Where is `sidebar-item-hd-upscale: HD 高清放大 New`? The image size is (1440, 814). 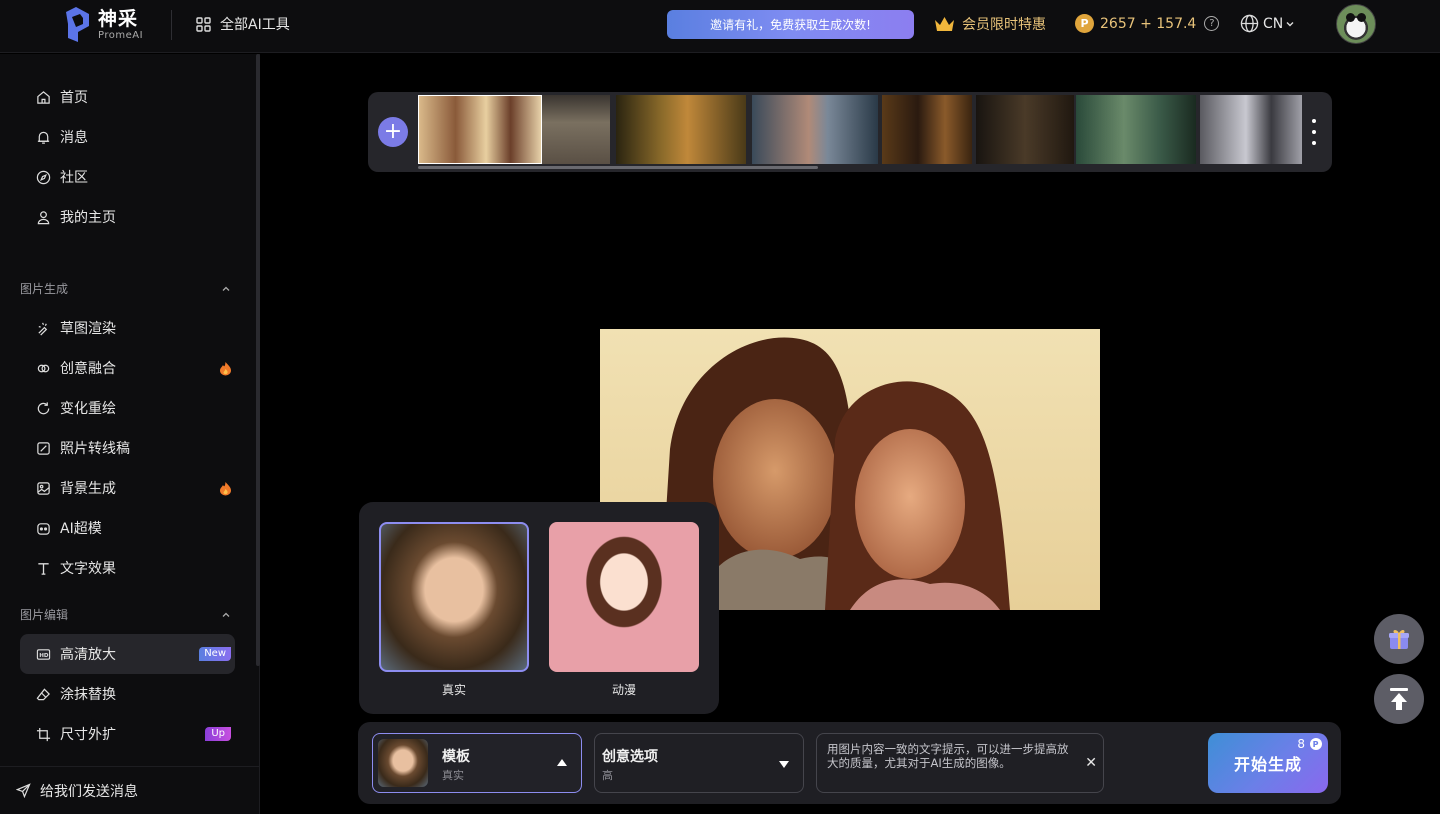 sidebar-item-hd-upscale: HD 高清放大 New is located at coordinates (127, 654).